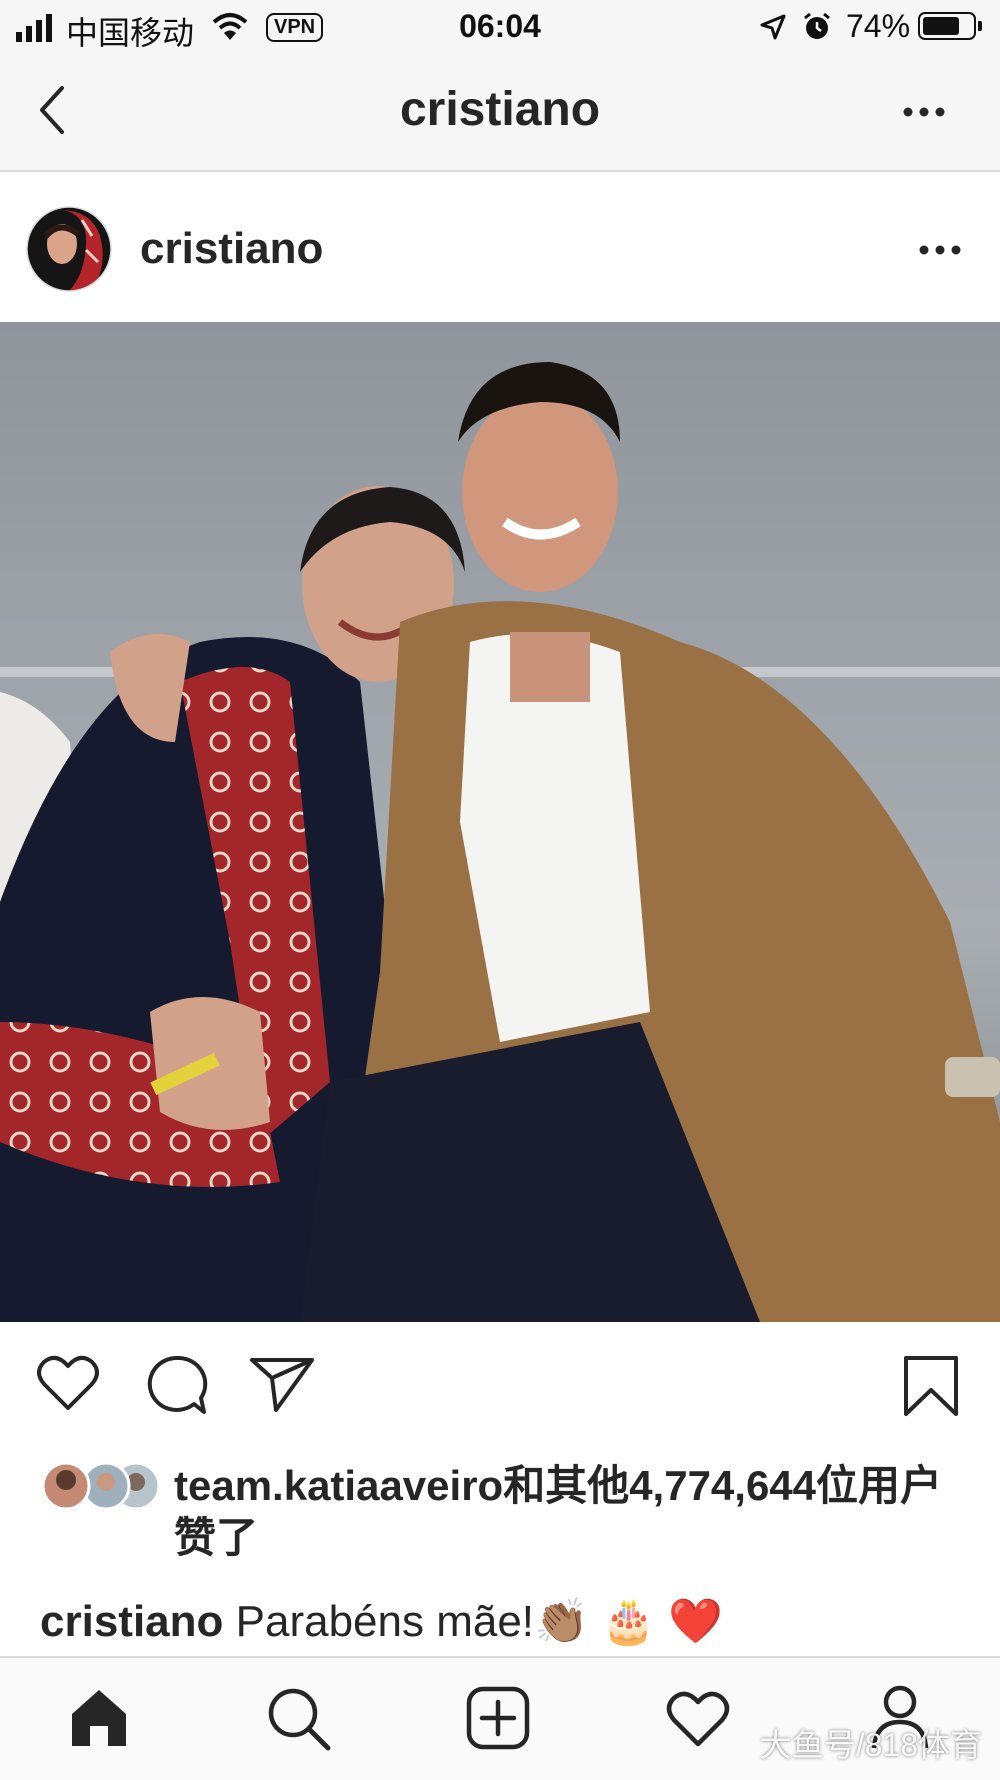 This screenshot has height=1780, width=1000. Describe the element at coordinates (500, 109) in the screenshot. I see `page-title: cristiano` at that location.